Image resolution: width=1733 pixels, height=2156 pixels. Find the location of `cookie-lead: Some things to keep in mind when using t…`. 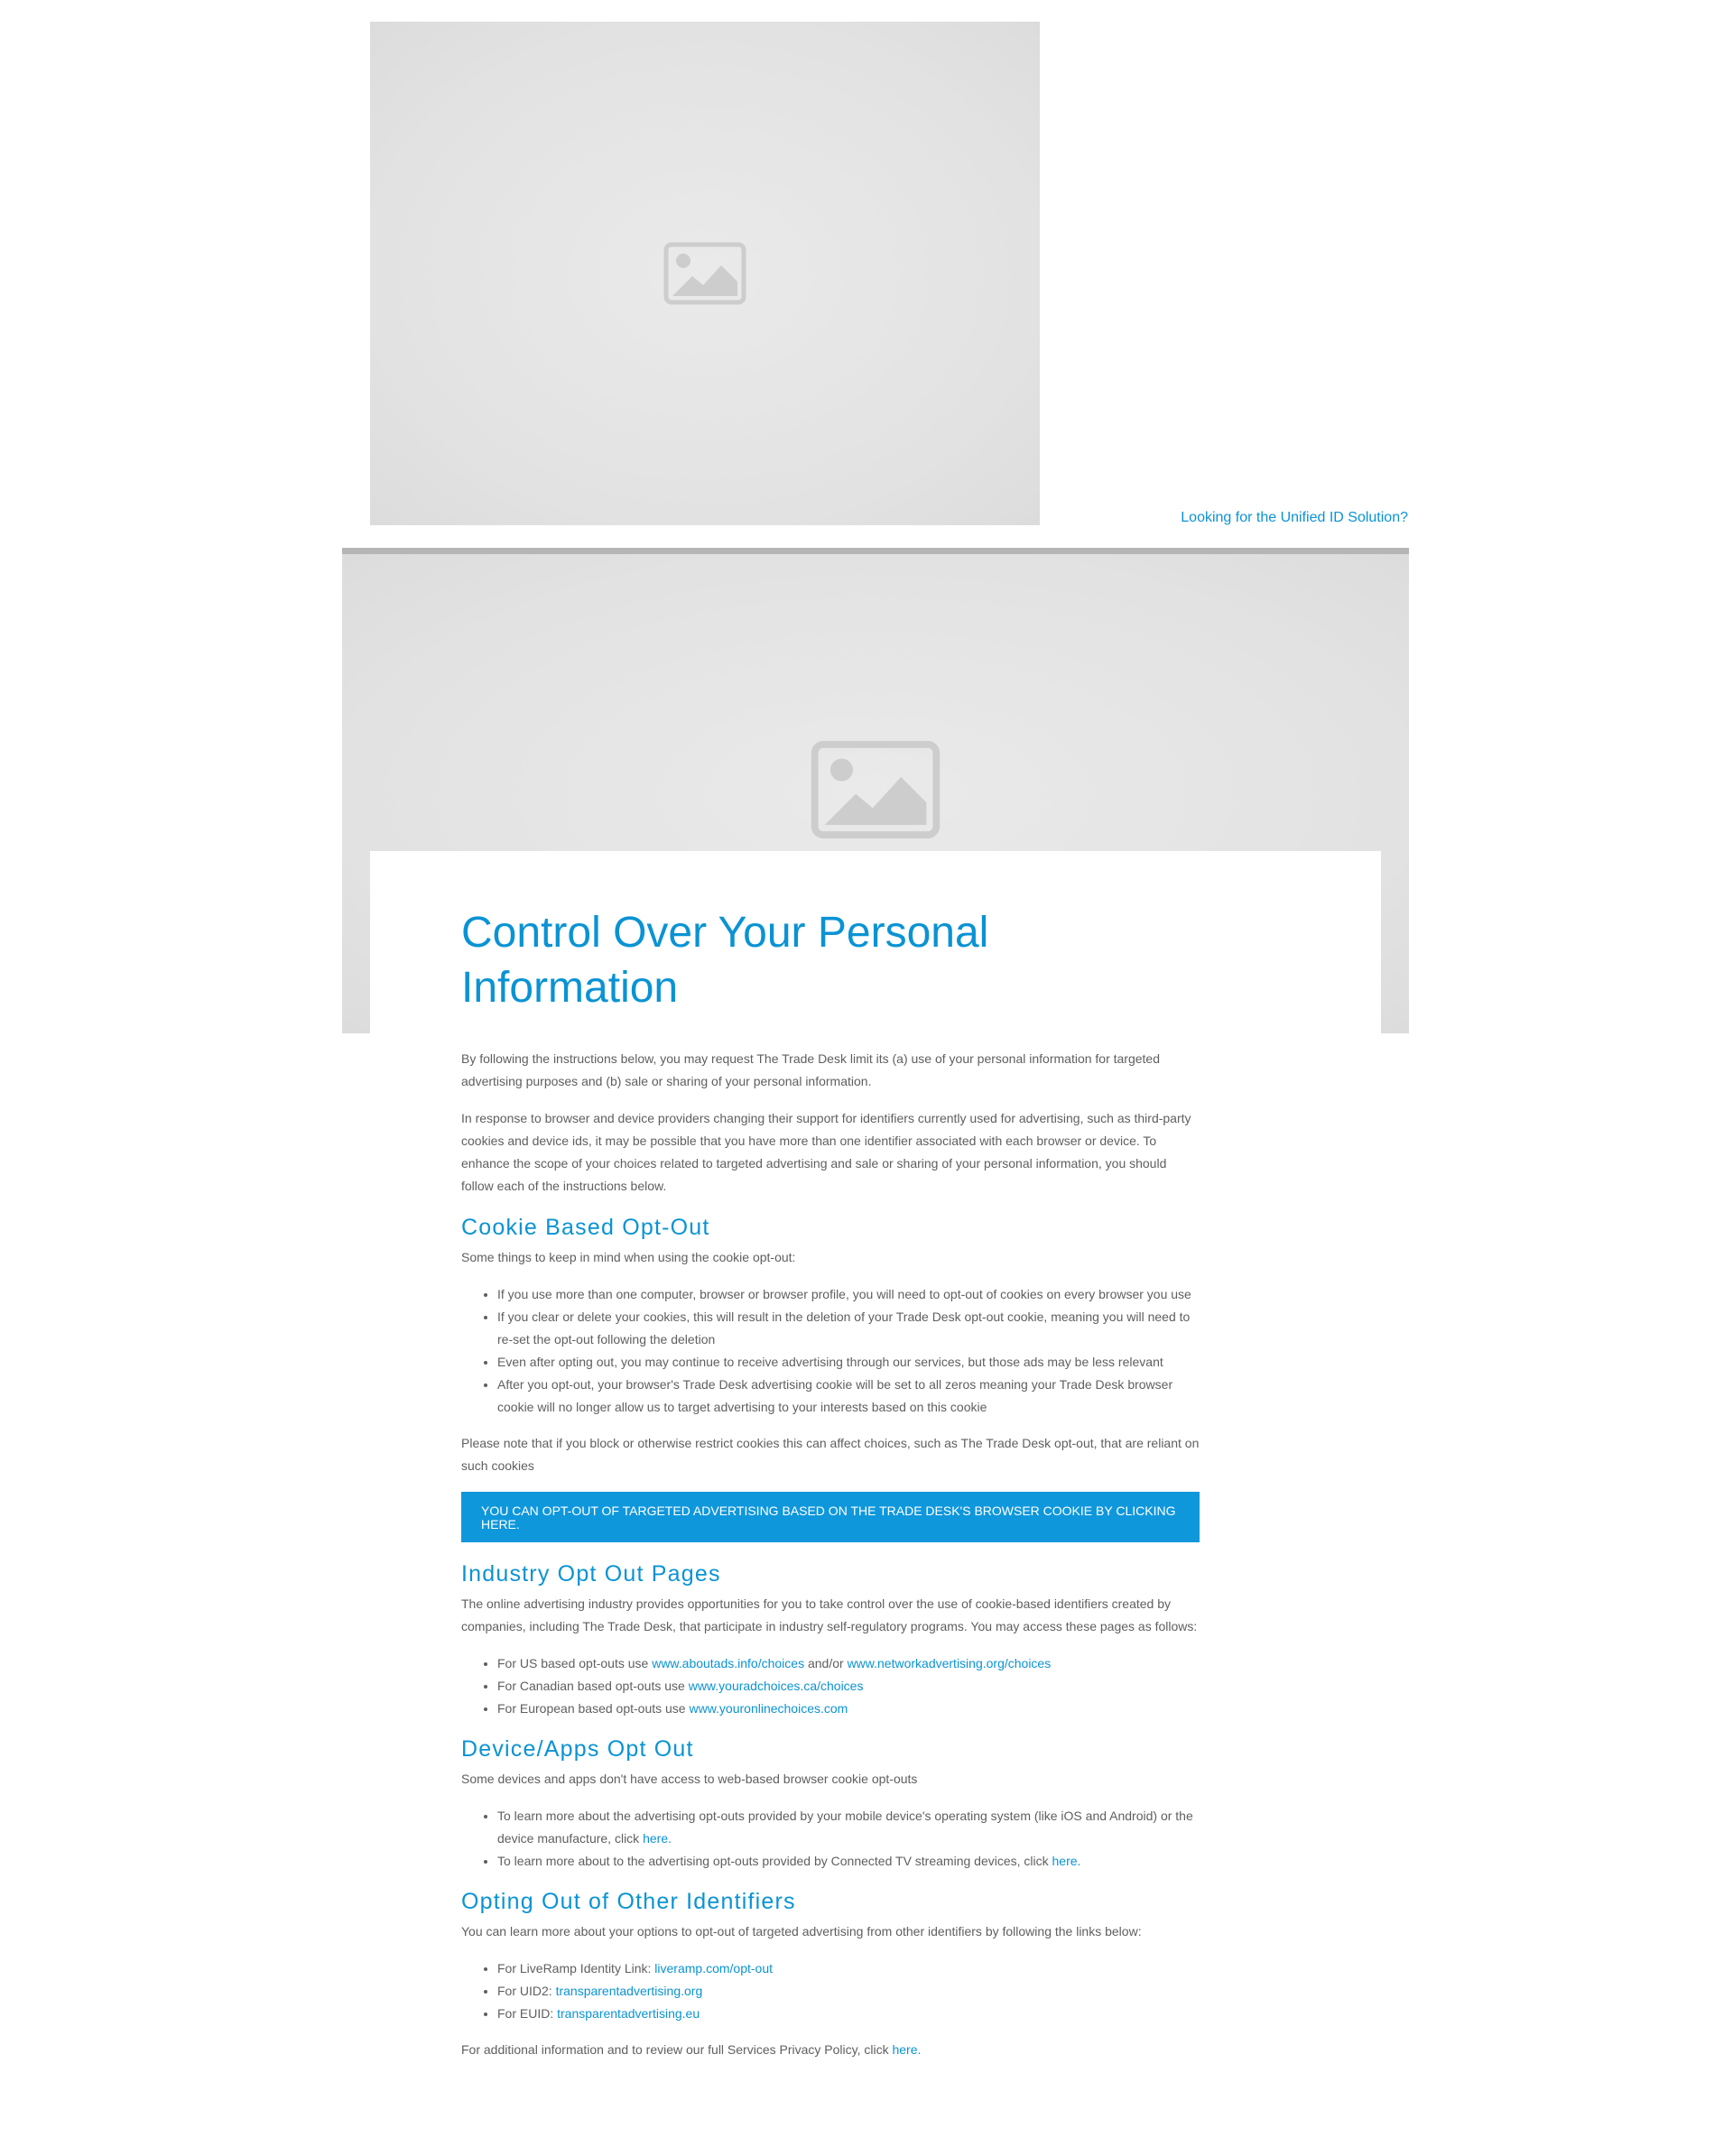

cookie-lead: Some things to keep in mind when using t… is located at coordinates (628, 1257).